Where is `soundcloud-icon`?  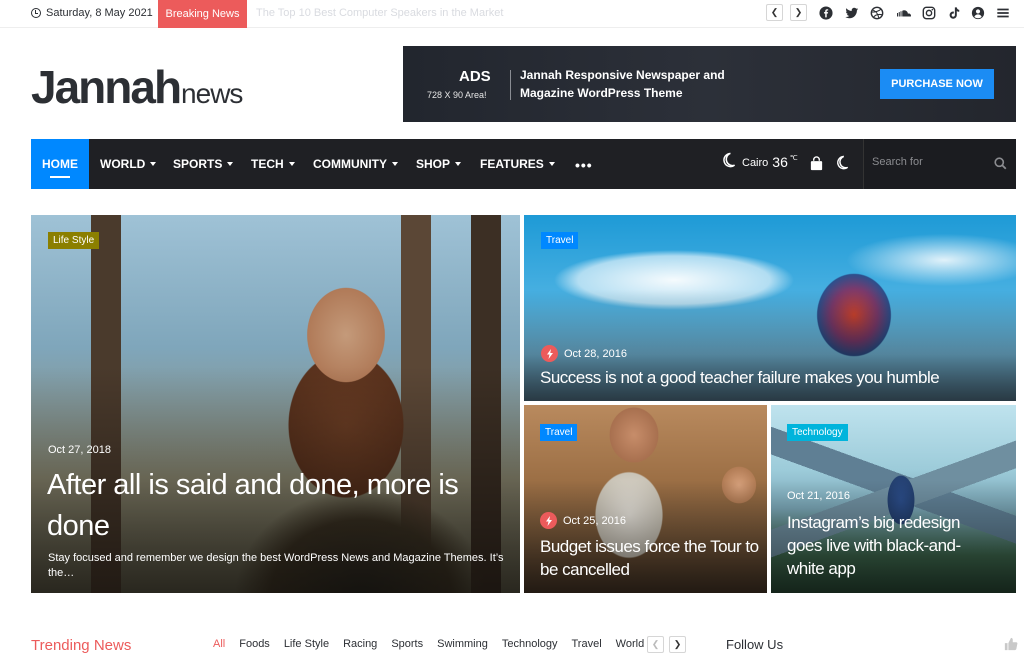 soundcloud-icon is located at coordinates (904, 12).